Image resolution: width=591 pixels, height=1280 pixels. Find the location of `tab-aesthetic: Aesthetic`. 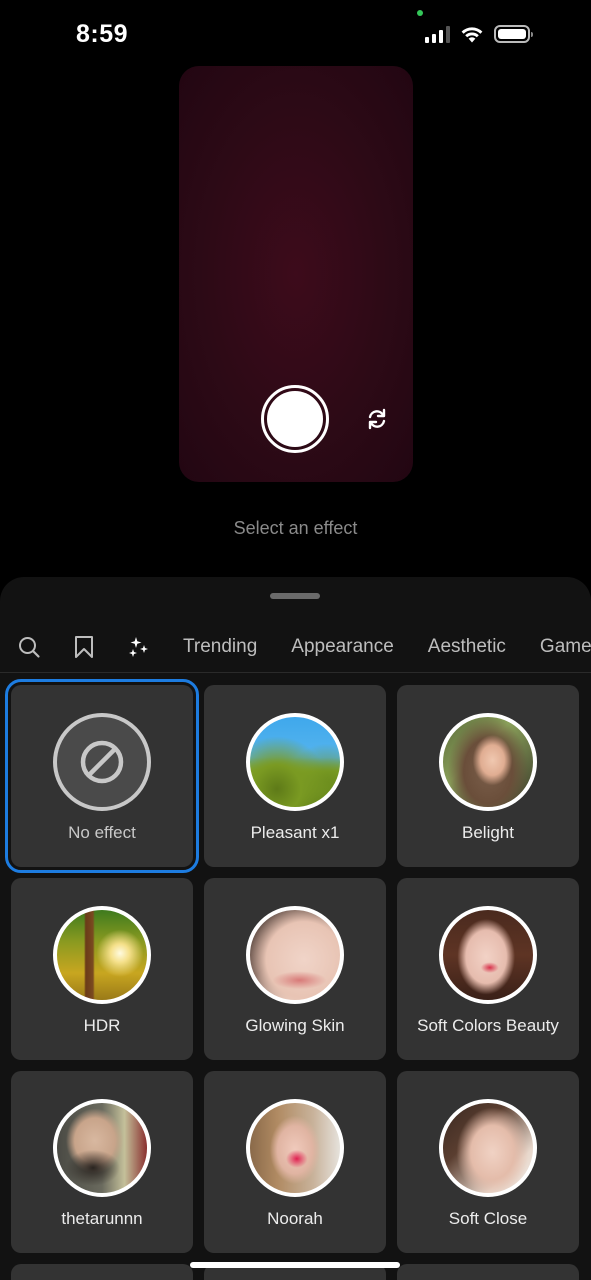

tab-aesthetic: Aesthetic is located at coordinates (467, 647).